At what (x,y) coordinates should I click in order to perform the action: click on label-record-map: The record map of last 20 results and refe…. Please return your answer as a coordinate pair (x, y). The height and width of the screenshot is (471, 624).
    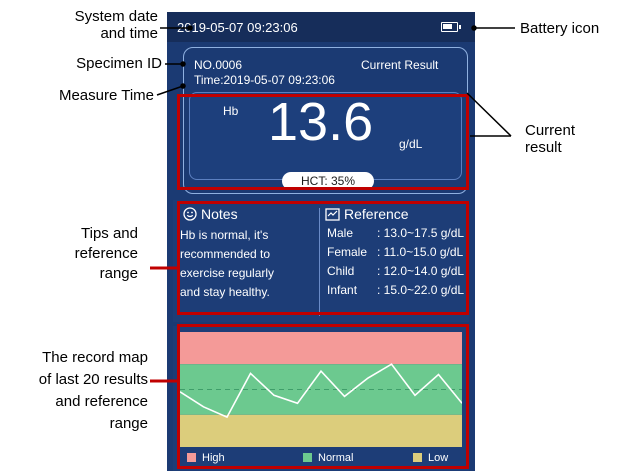
    Looking at the image, I should click on (93, 390).